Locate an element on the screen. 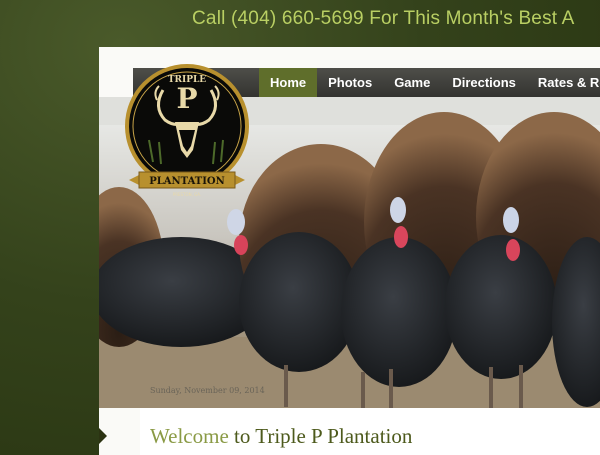 The width and height of the screenshot is (600, 455). nav-directions: Directions is located at coordinates (484, 82).